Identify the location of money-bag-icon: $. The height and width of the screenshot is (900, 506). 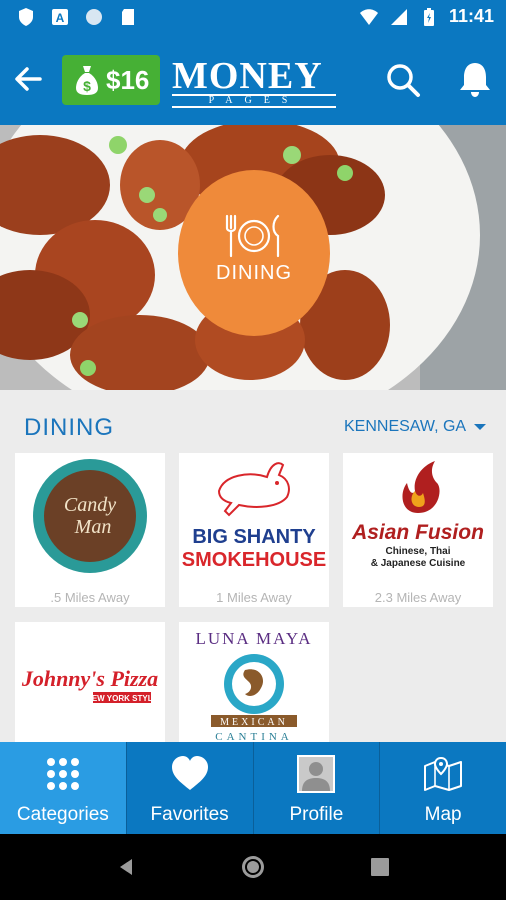
(87, 80).